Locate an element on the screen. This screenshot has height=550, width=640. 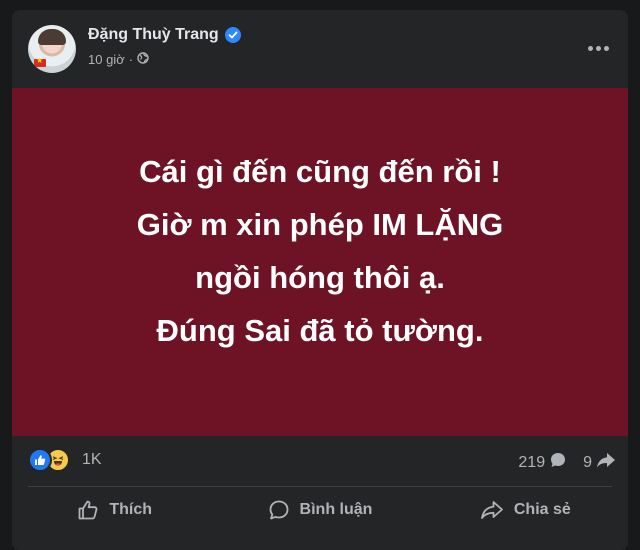
post-text-line: Cái gì đến cũng đến rồi ! is located at coordinates (320, 171).